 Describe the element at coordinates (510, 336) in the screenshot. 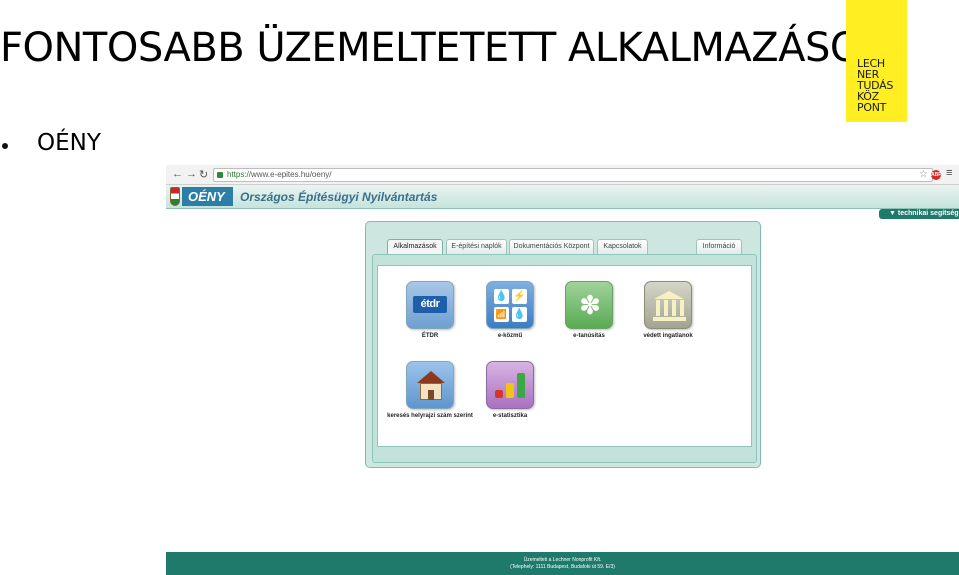

I see `app-label: e-közmű` at that location.